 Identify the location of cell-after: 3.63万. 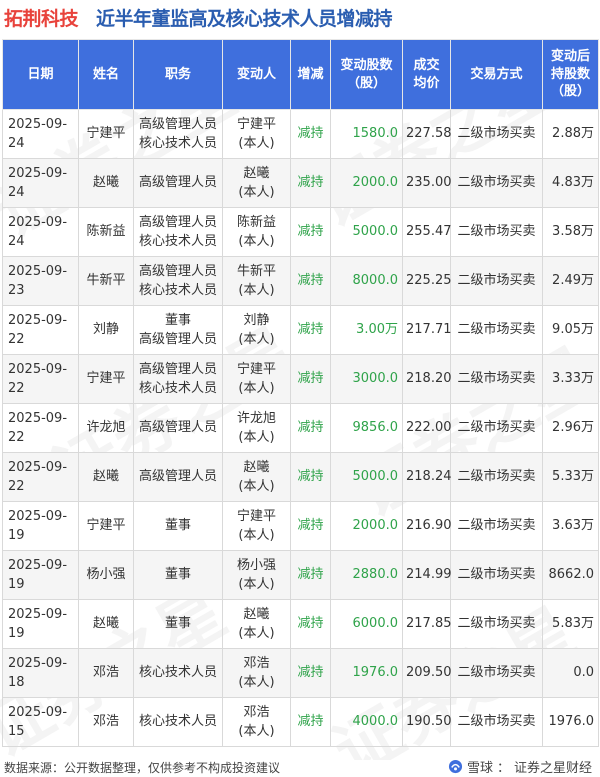
(570, 526).